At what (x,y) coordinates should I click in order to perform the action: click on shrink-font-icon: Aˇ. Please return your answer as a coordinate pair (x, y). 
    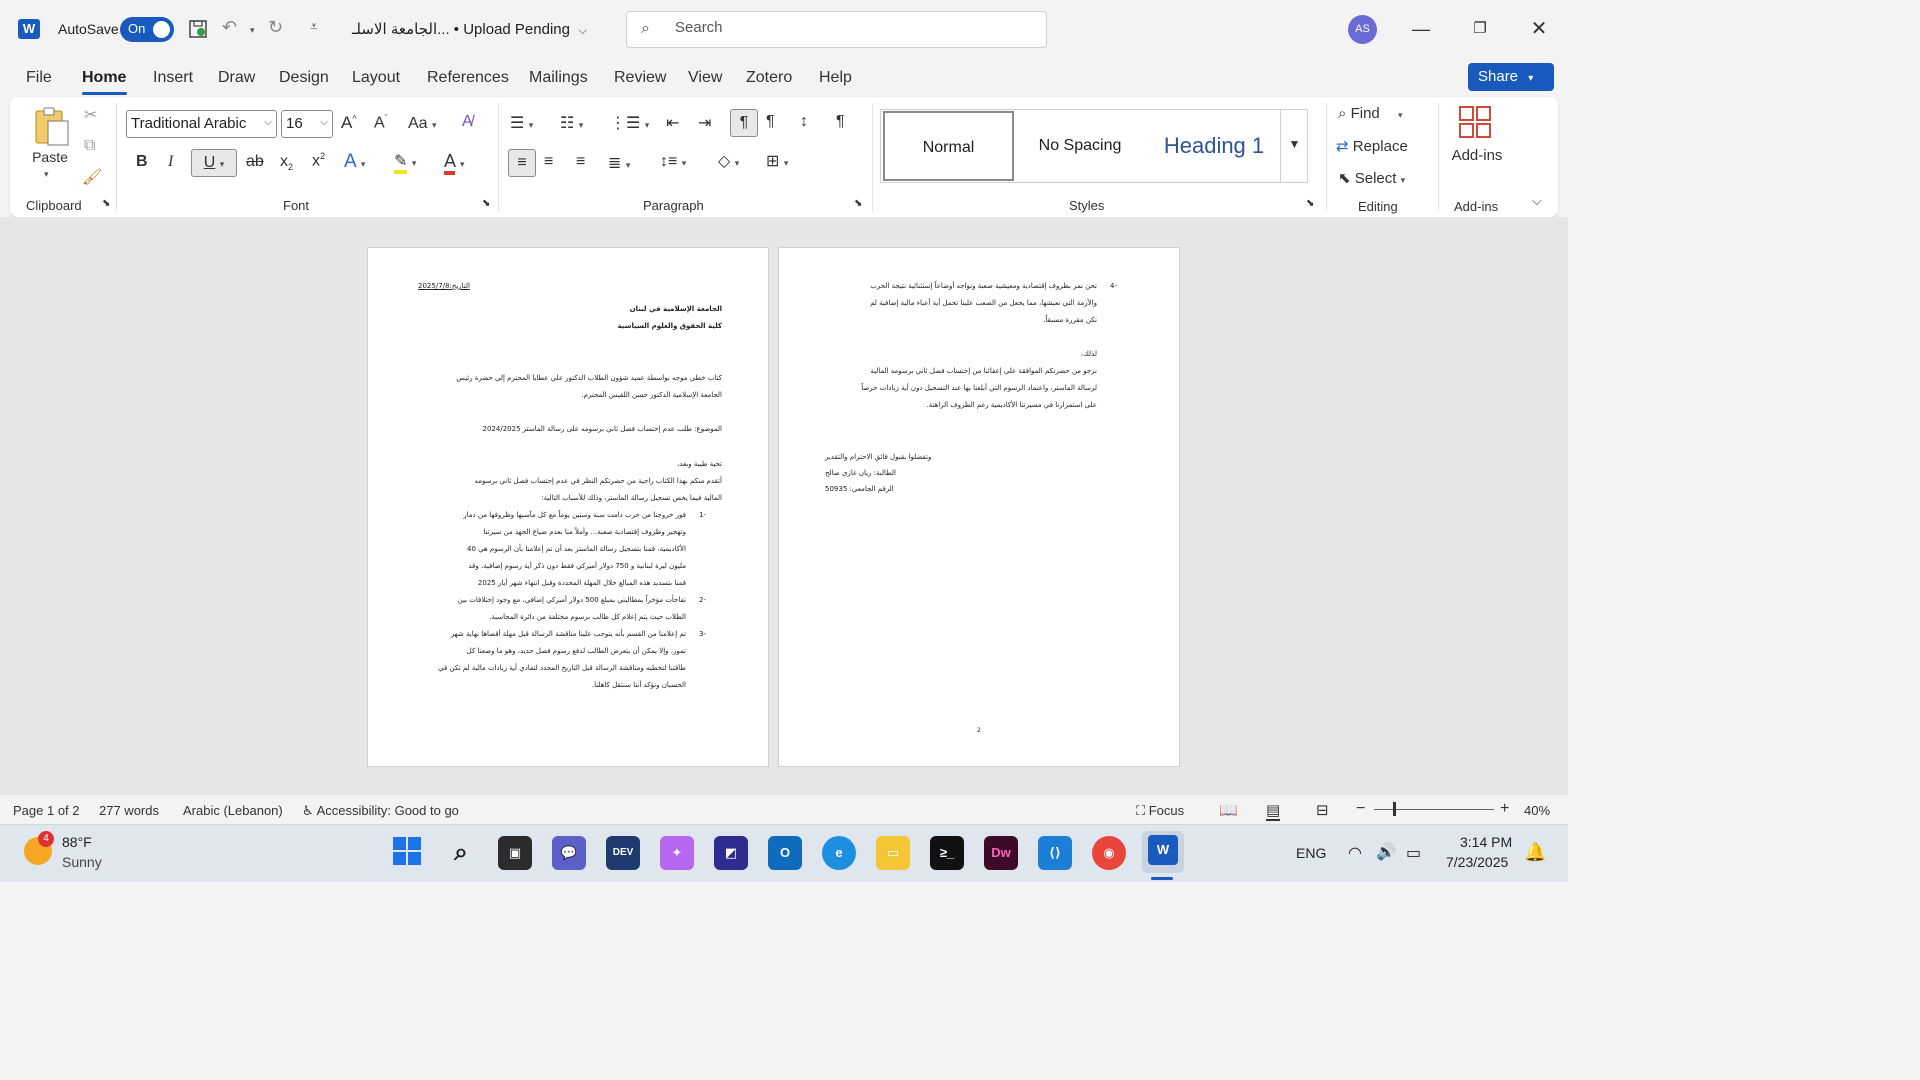
    Looking at the image, I should click on (381, 122).